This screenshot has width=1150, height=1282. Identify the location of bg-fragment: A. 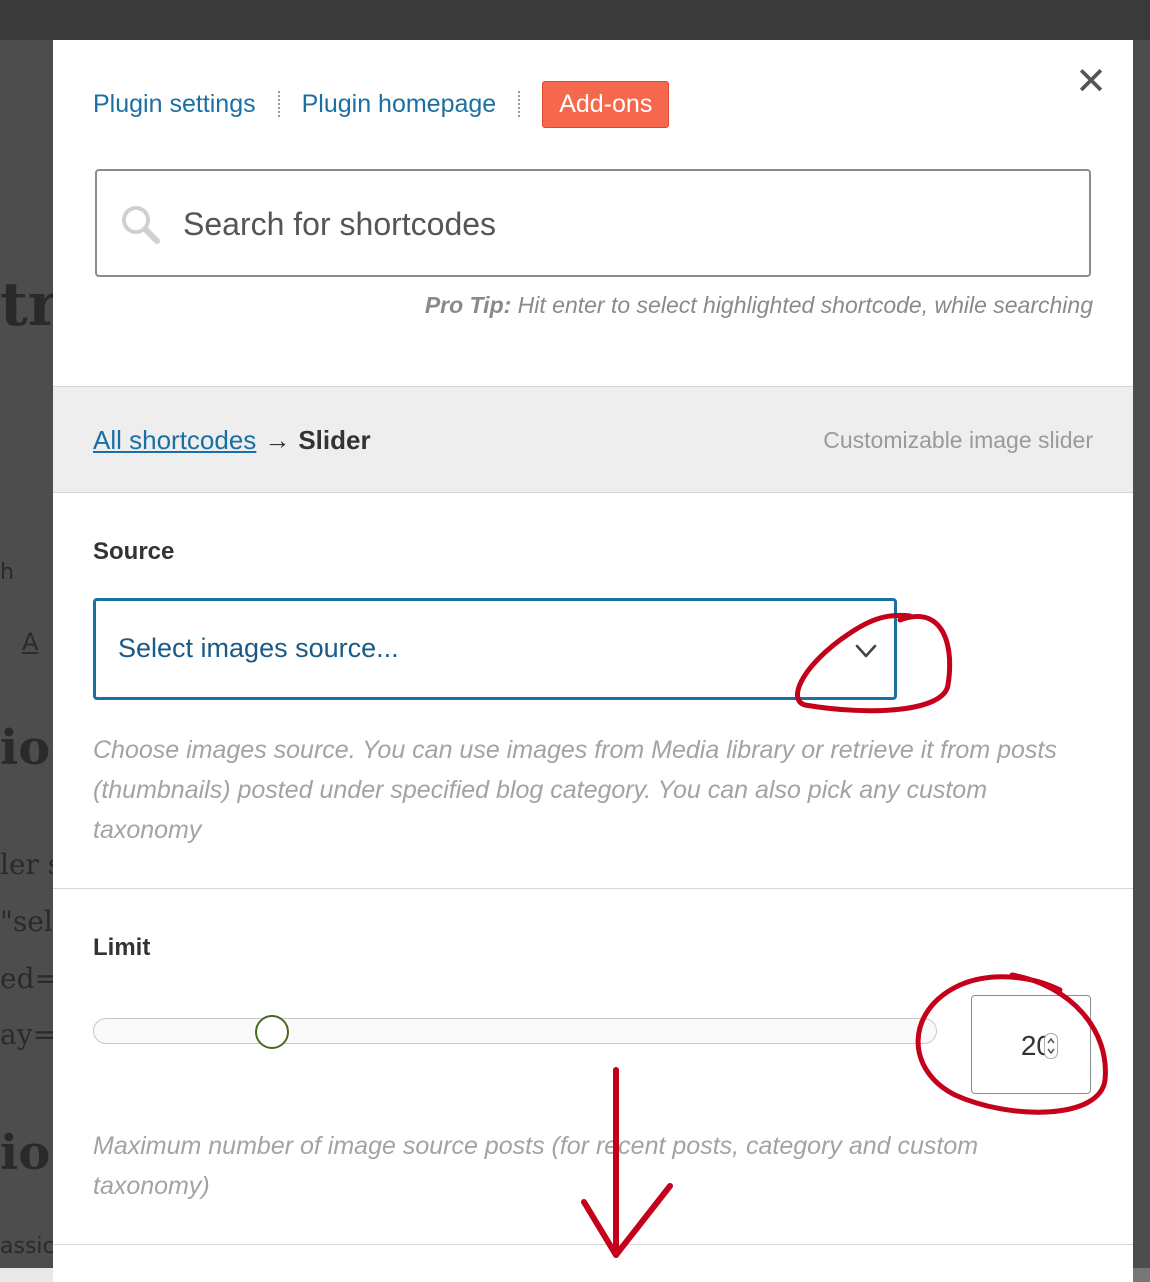
(30, 642).